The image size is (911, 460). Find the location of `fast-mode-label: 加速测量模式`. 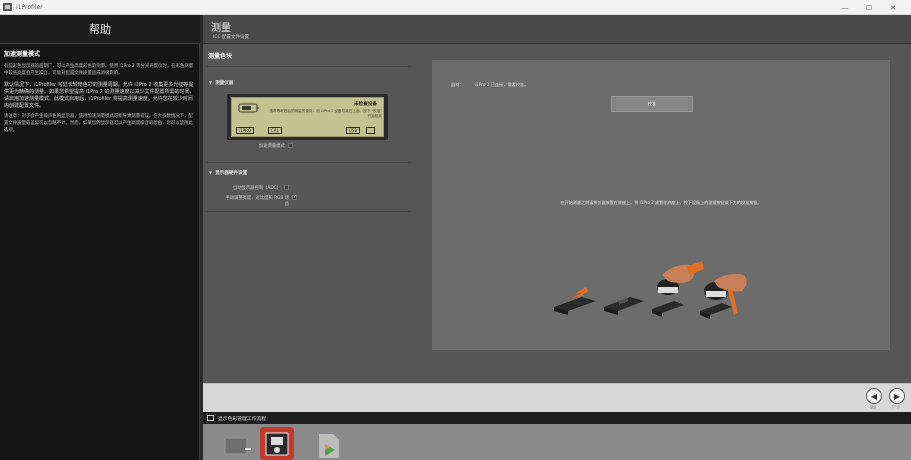

fast-mode-label: 加速测量模式 is located at coordinates (272, 146).